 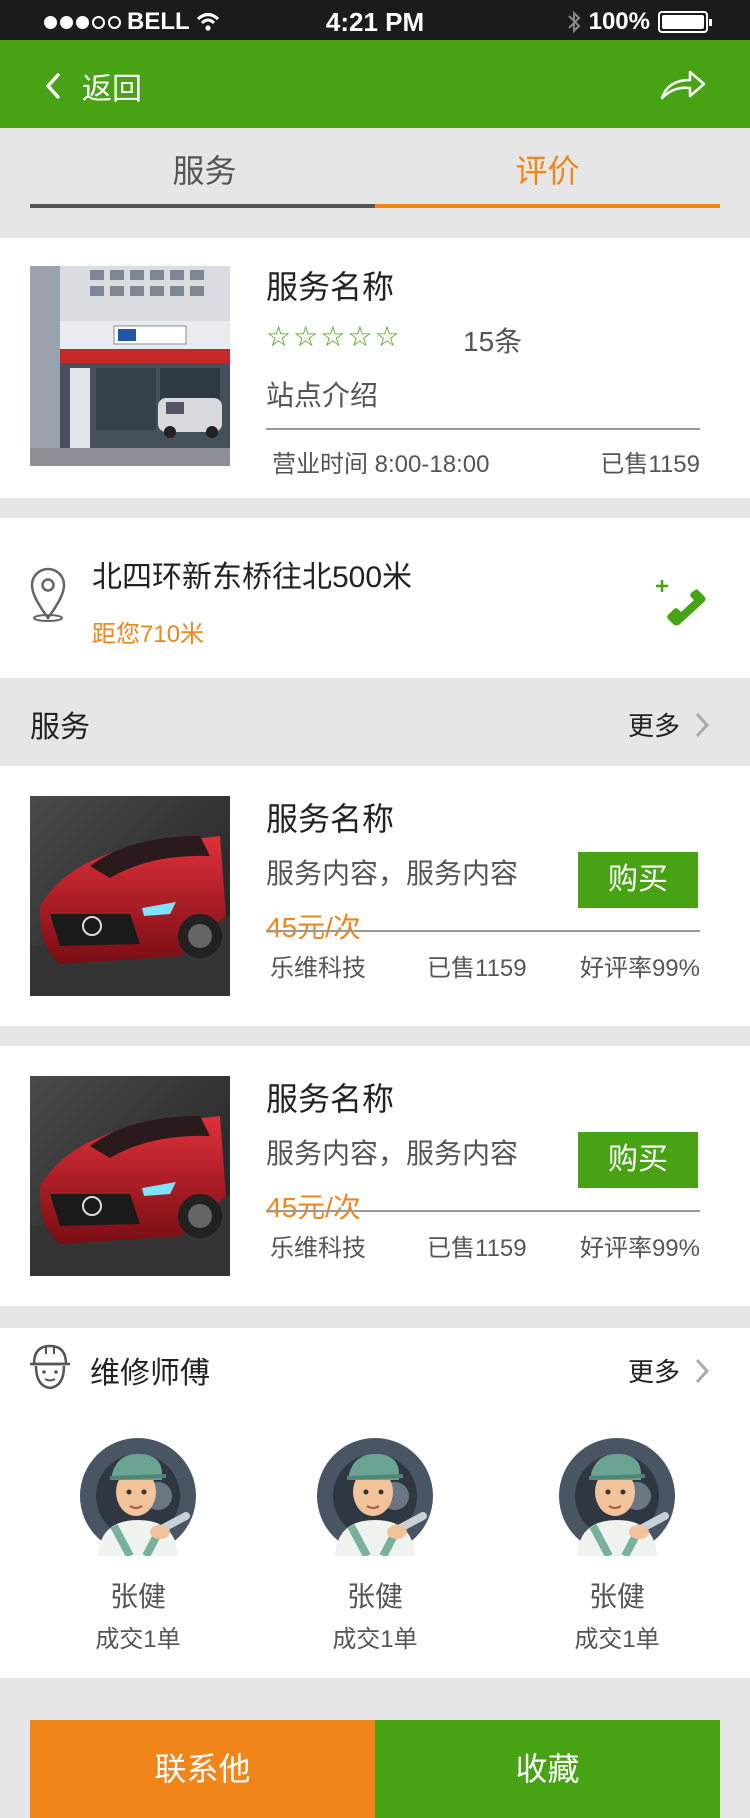 What do you see at coordinates (150, 1373) in the screenshot?
I see `masters-title: 维修师傅` at bounding box center [150, 1373].